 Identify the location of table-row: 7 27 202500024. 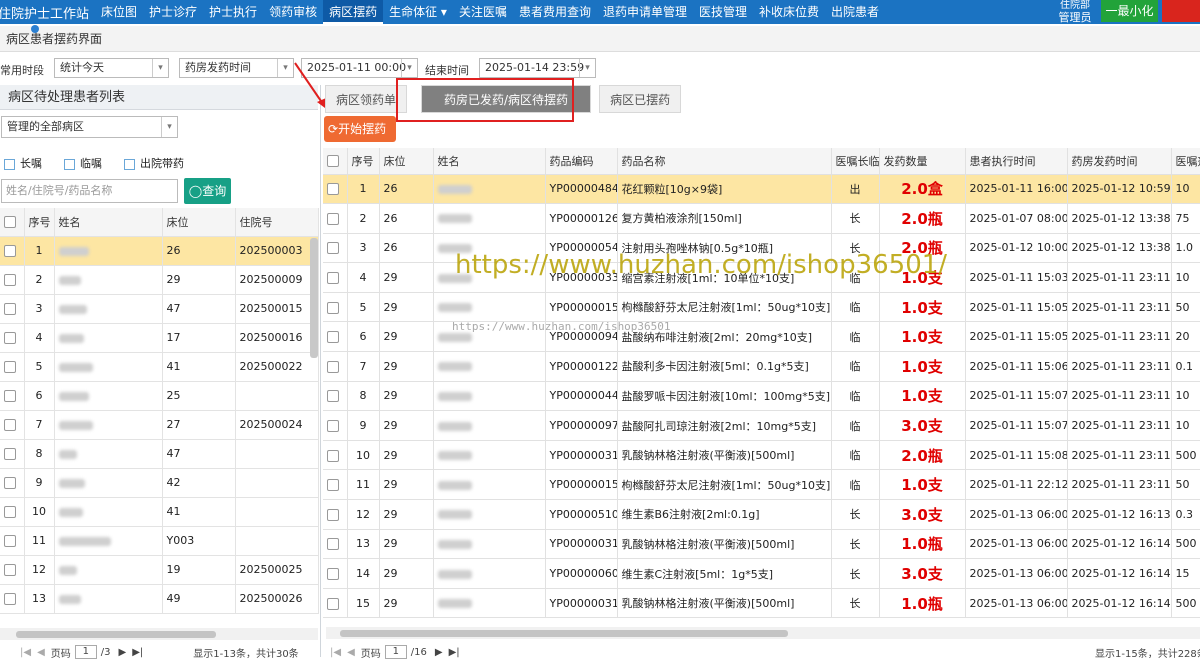
(159, 425).